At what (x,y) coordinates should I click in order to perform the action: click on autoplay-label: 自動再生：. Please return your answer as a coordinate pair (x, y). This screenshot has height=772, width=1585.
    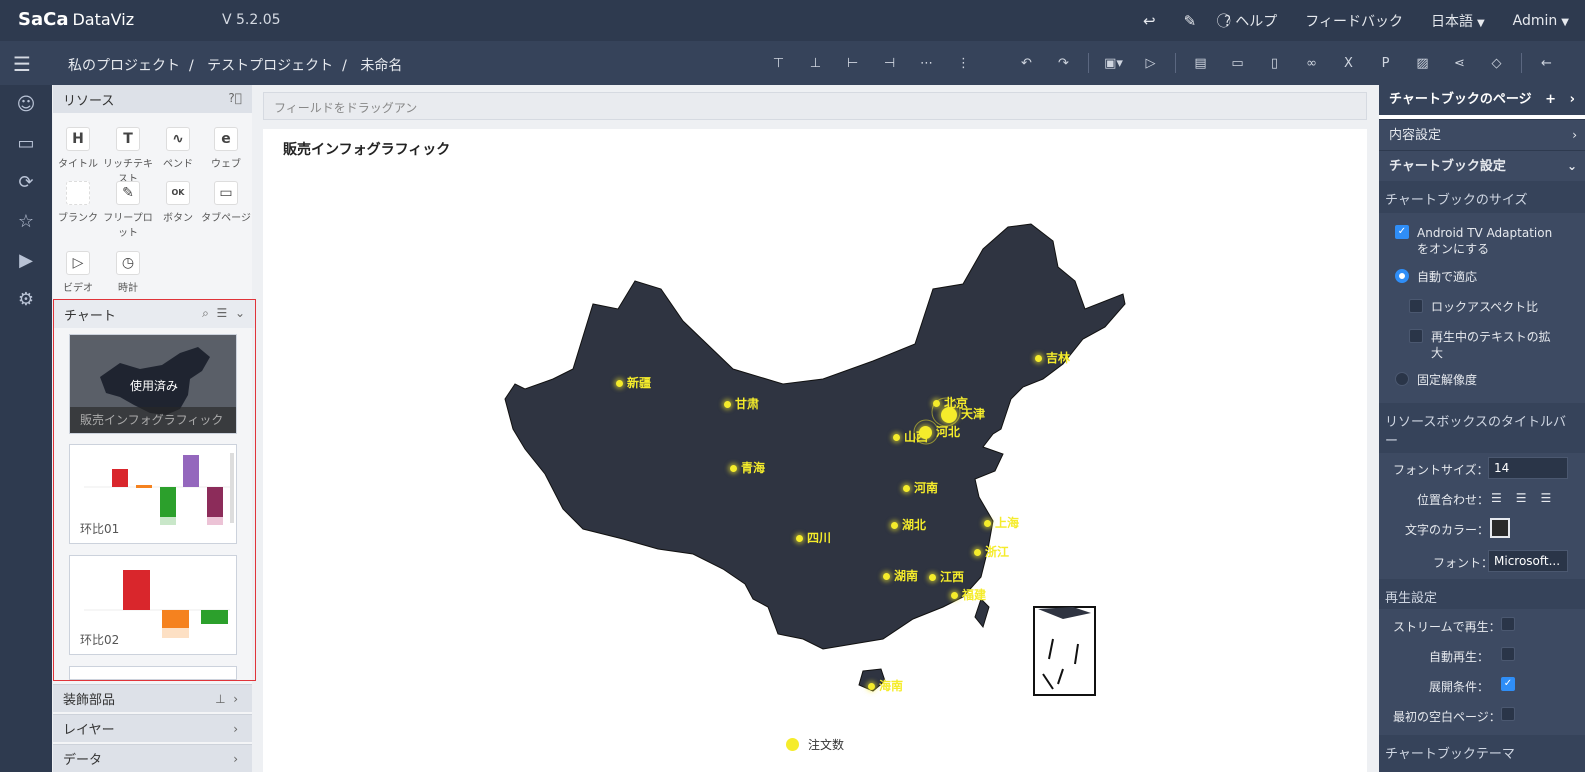
    Looking at the image, I should click on (1459, 657).